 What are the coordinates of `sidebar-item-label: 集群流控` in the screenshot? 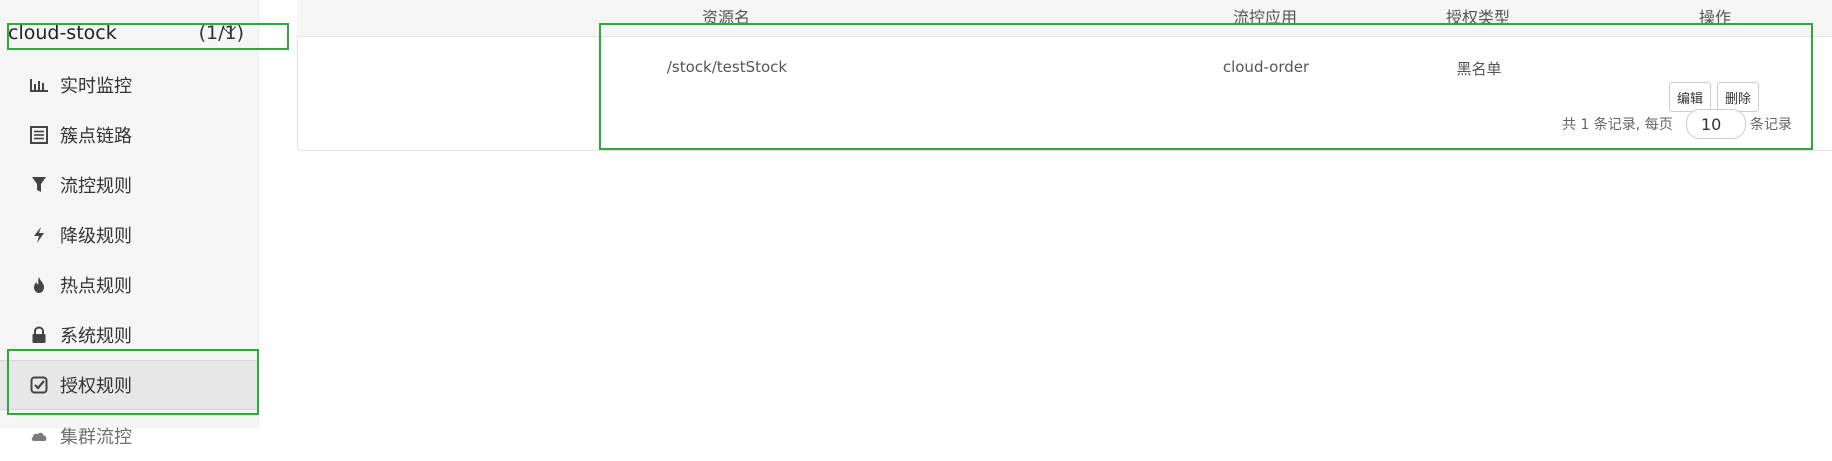 It's located at (96, 437).